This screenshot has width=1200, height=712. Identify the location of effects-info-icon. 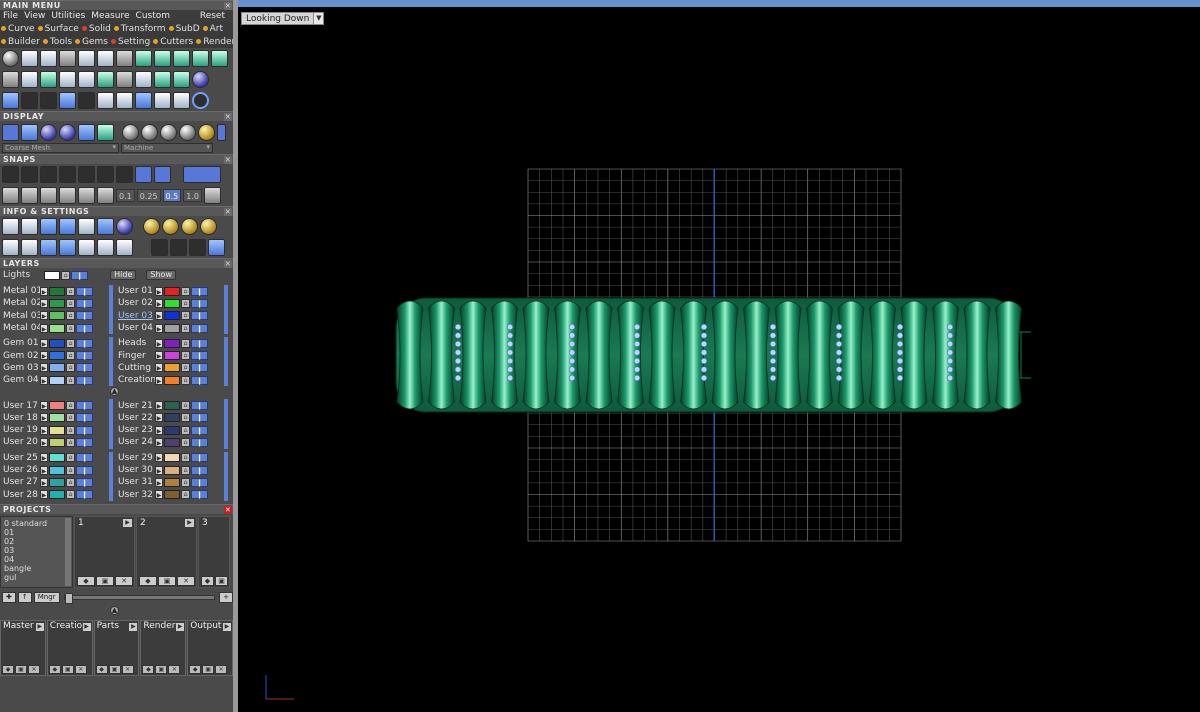
(178, 247).